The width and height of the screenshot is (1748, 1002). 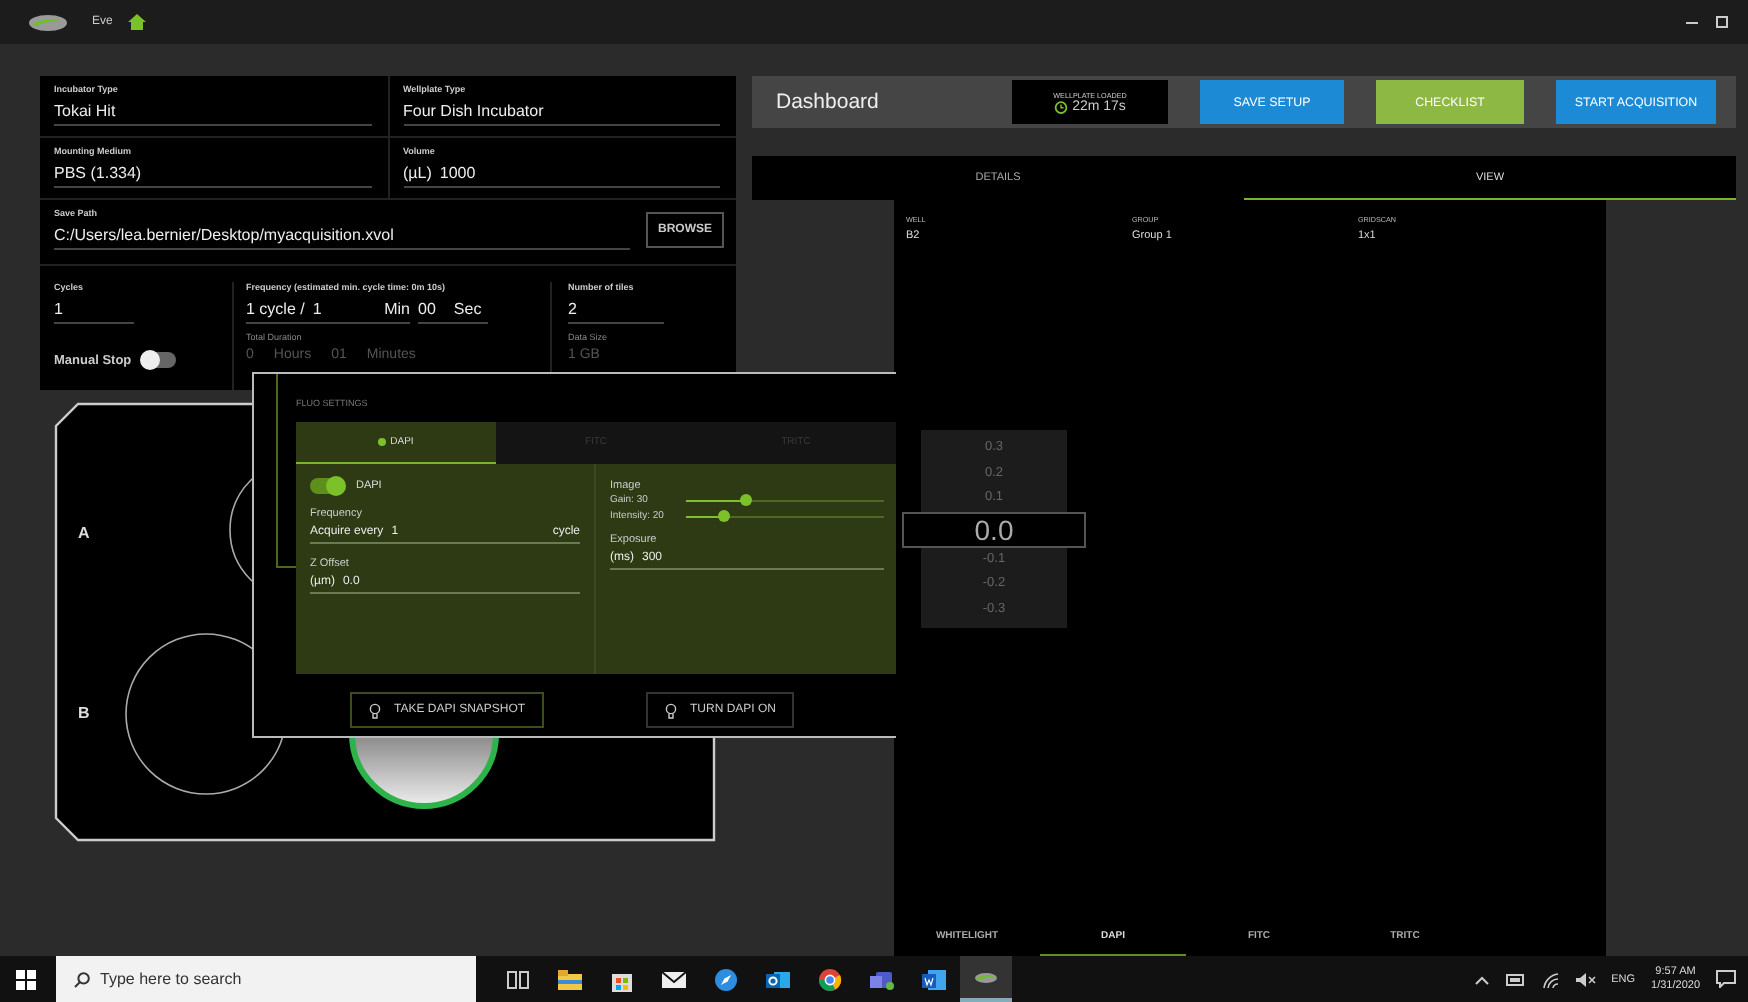 I want to click on notification-icon, so click(x=1726, y=979).